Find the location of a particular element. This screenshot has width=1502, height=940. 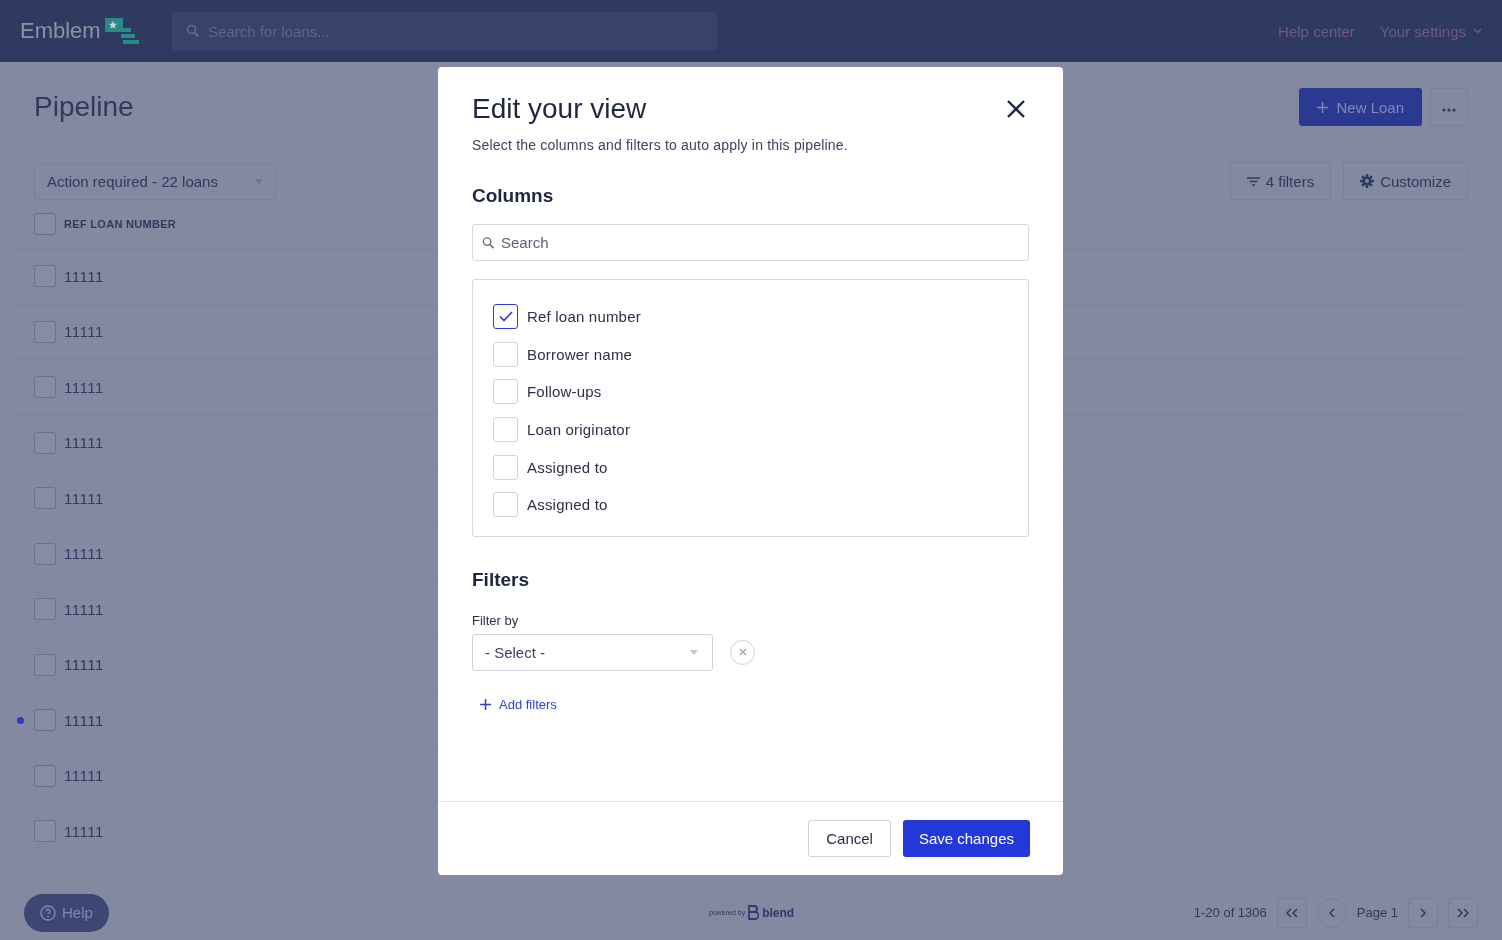

double-chevron-left-icon is located at coordinates (1291, 912).